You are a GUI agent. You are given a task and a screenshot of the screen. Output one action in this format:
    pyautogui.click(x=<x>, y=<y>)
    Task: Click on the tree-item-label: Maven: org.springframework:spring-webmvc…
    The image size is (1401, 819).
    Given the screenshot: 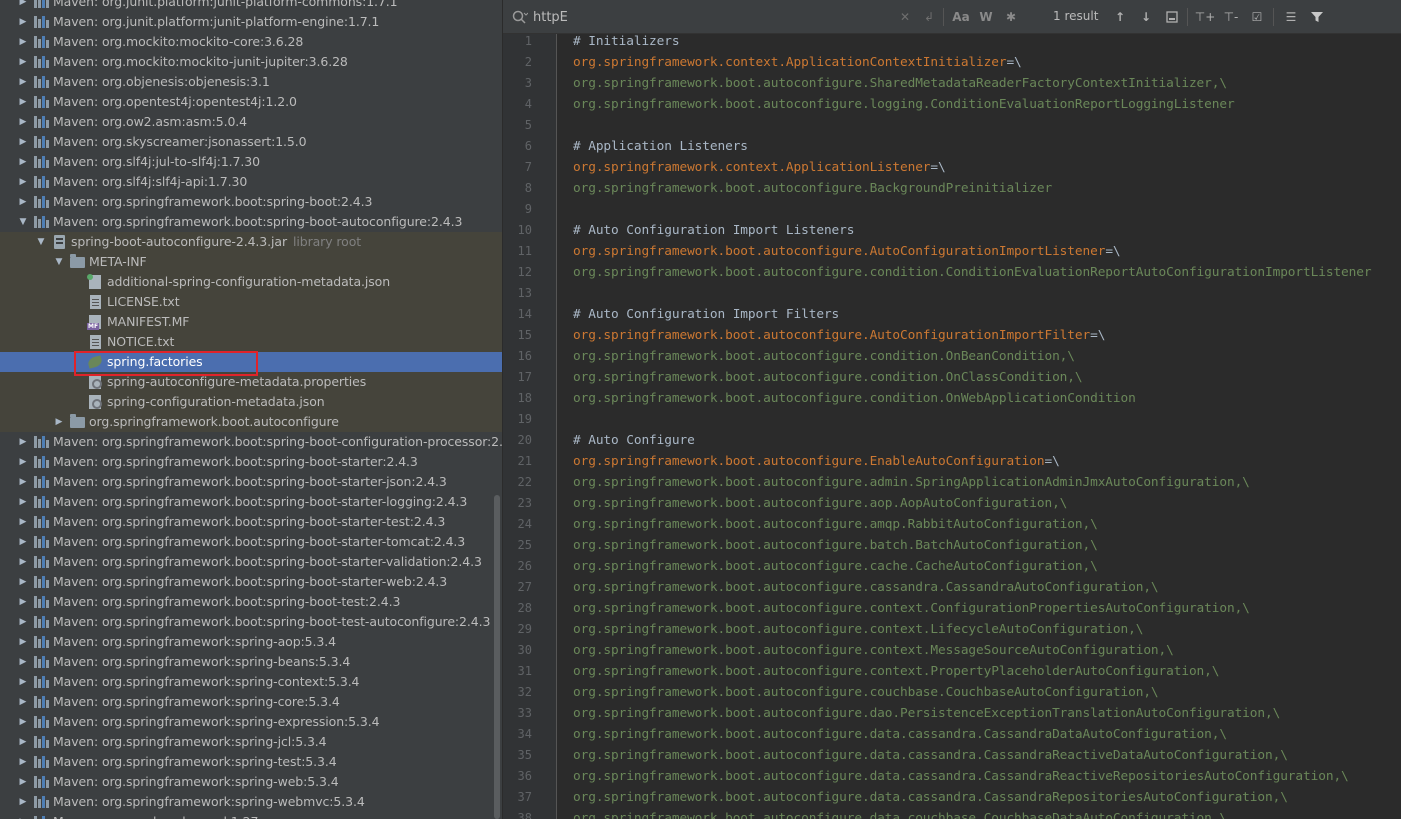 What is the action you would take?
    pyautogui.click(x=209, y=801)
    